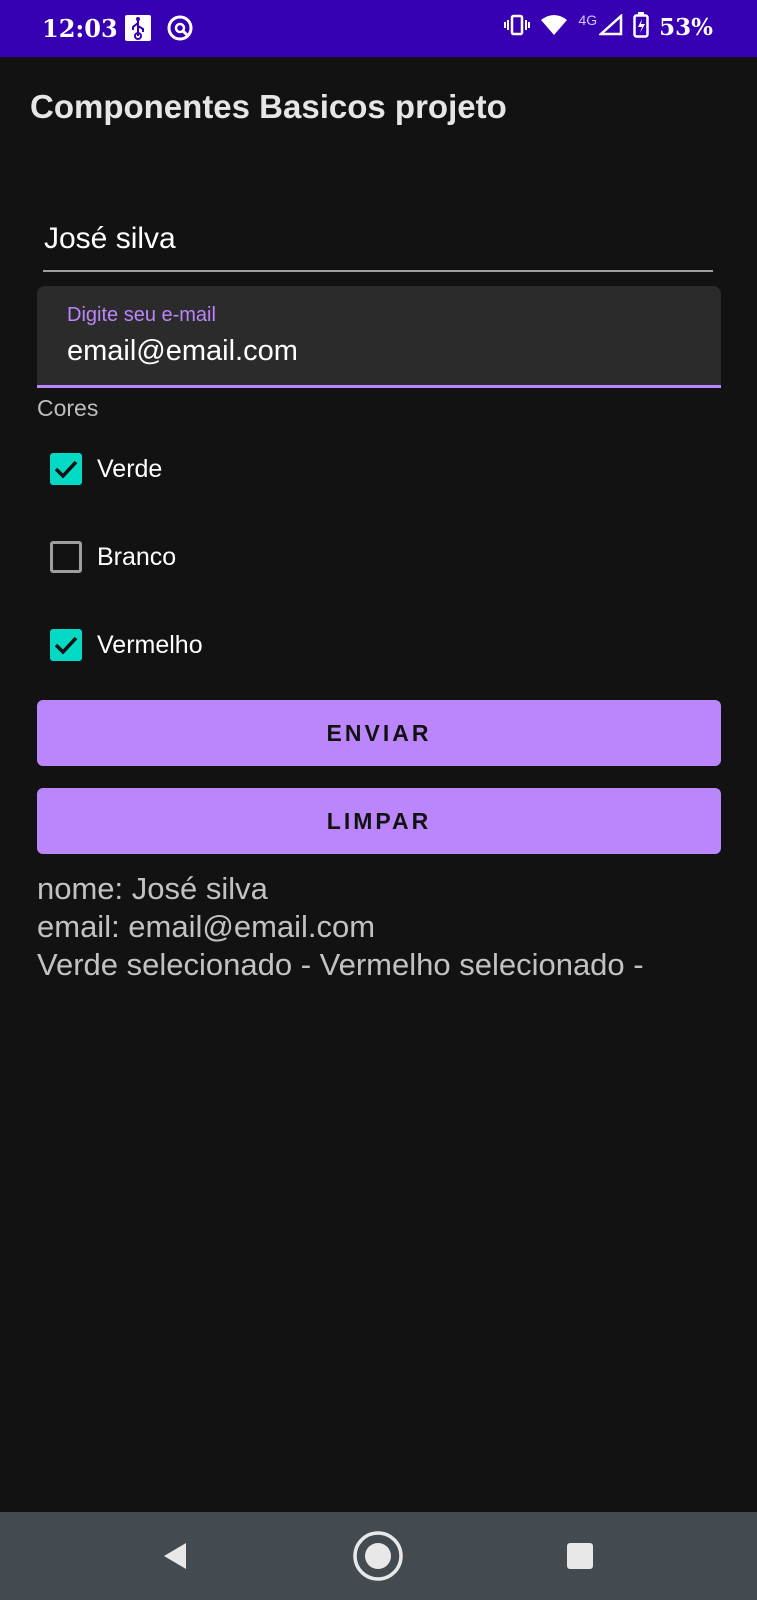 The height and width of the screenshot is (1600, 757). I want to click on navigation-bar, so click(378, 1556).